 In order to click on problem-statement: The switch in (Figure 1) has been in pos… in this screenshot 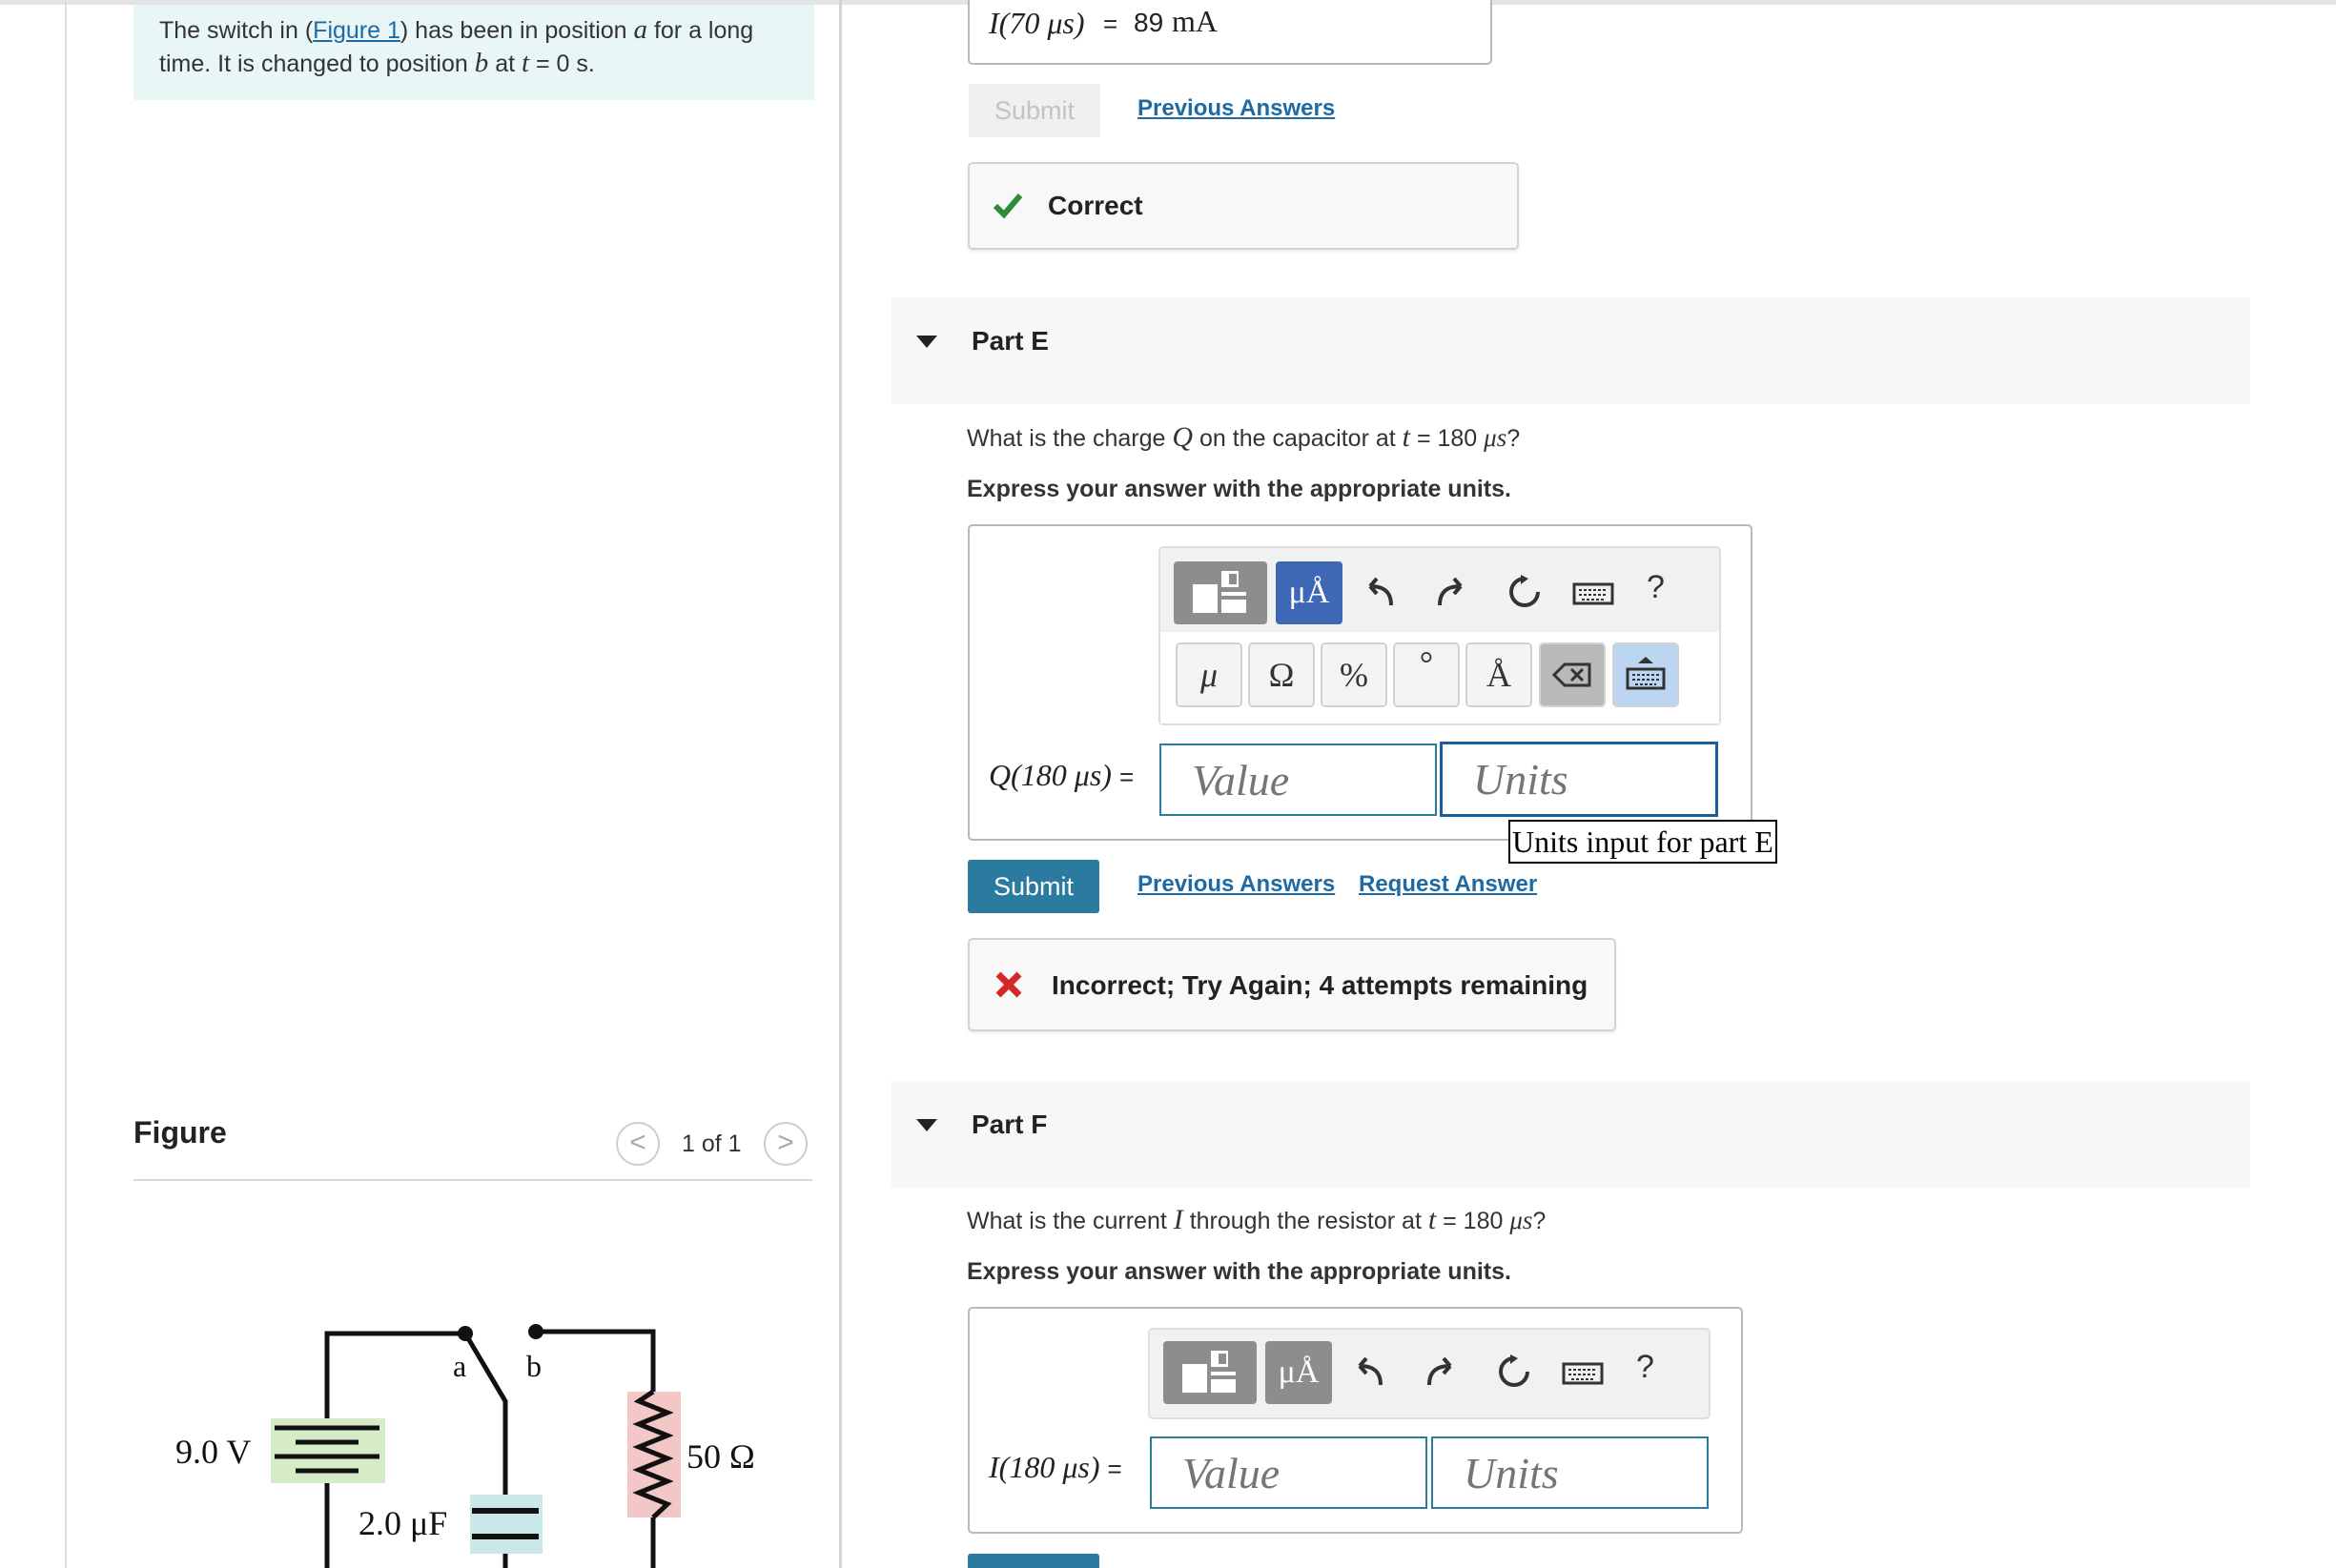, I will do `click(473, 52)`.